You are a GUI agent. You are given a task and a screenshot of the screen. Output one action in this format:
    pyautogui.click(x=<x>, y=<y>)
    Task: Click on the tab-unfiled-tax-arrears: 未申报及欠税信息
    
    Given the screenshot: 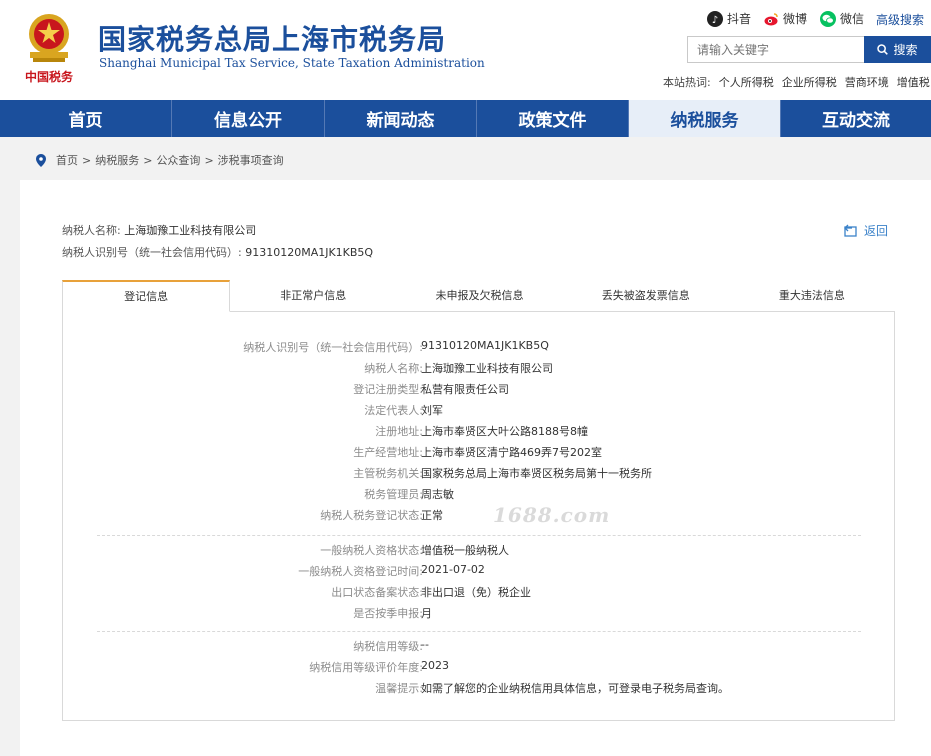 What is the action you would take?
    pyautogui.click(x=479, y=295)
    